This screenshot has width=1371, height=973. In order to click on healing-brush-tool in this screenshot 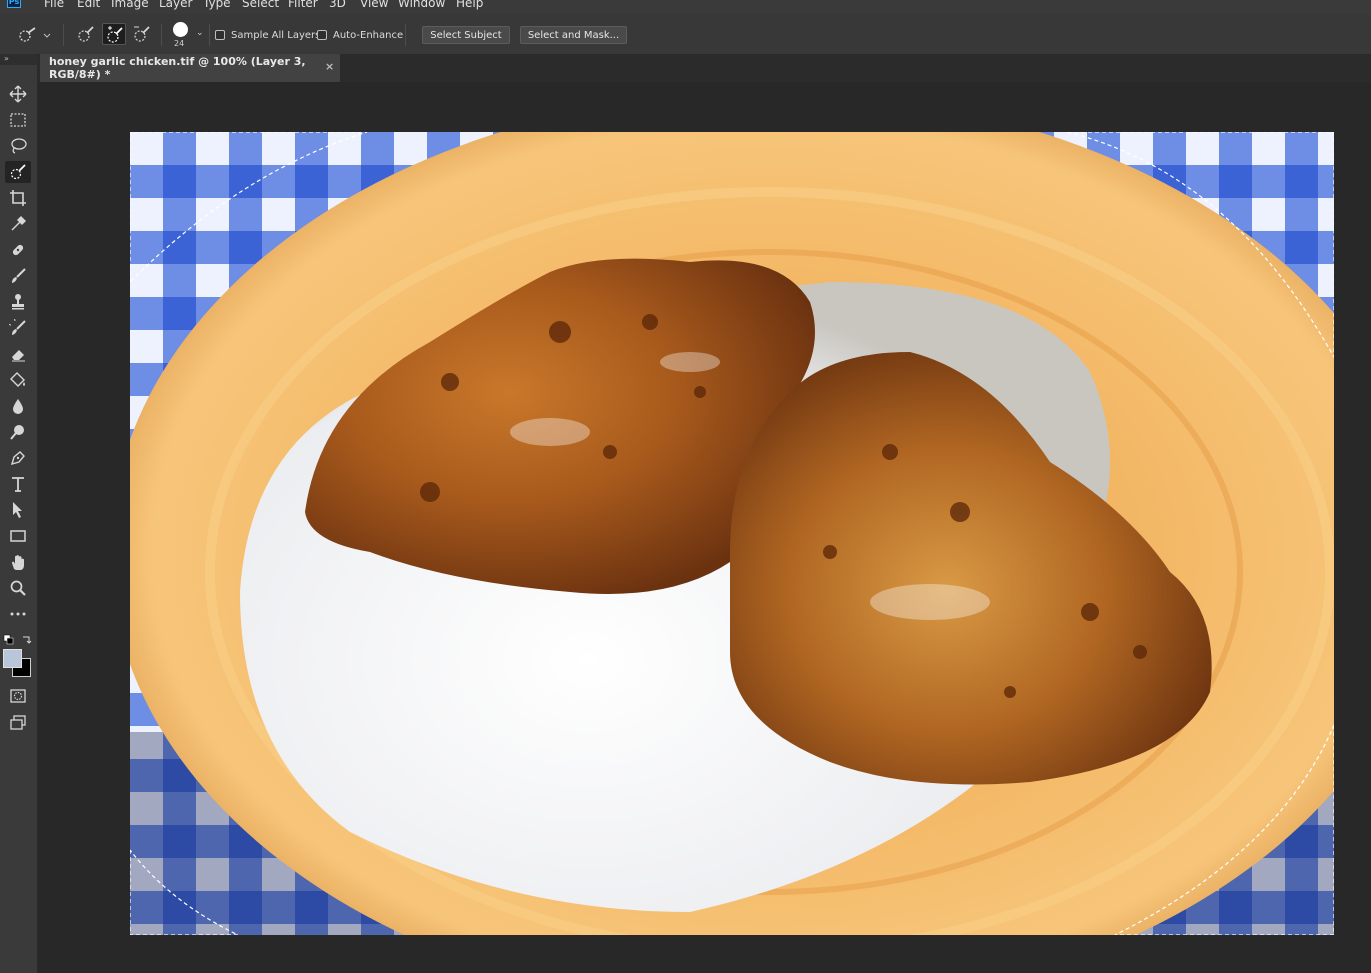, I will do `click(18, 250)`.